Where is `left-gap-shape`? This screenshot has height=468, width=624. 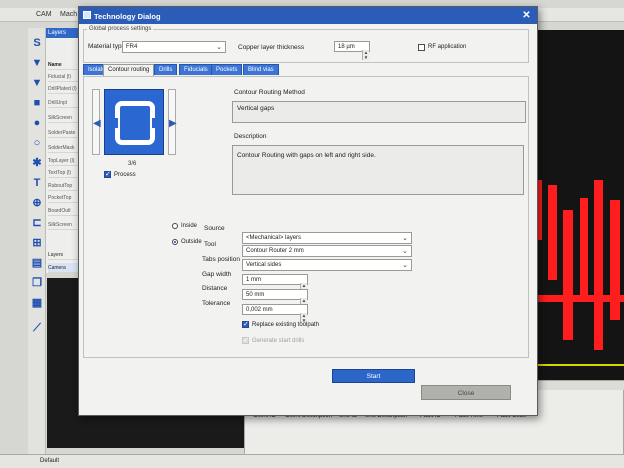
left-gap-shape is located at coordinates (114, 123).